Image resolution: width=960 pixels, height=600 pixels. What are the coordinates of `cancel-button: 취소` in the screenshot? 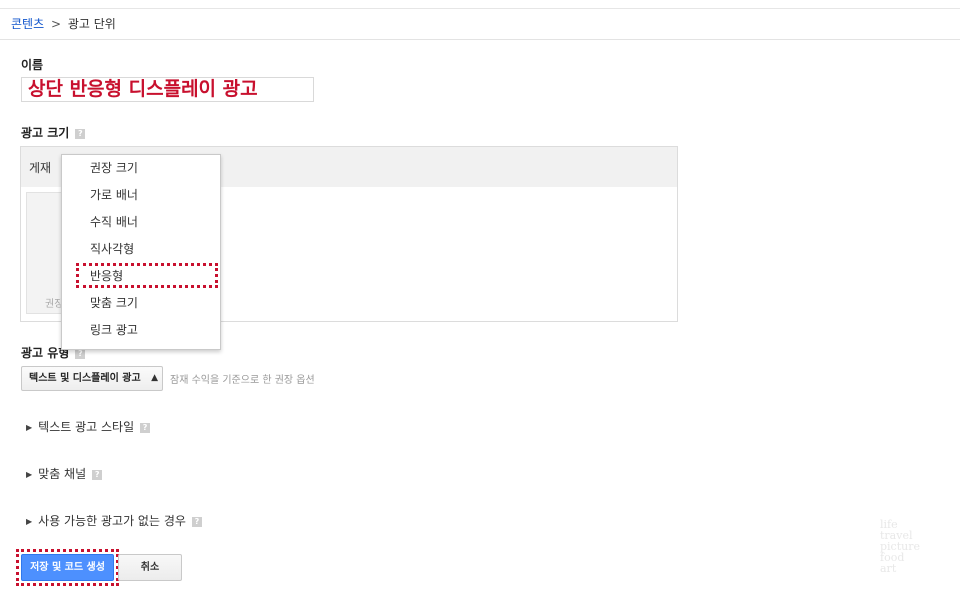 It's located at (150, 567).